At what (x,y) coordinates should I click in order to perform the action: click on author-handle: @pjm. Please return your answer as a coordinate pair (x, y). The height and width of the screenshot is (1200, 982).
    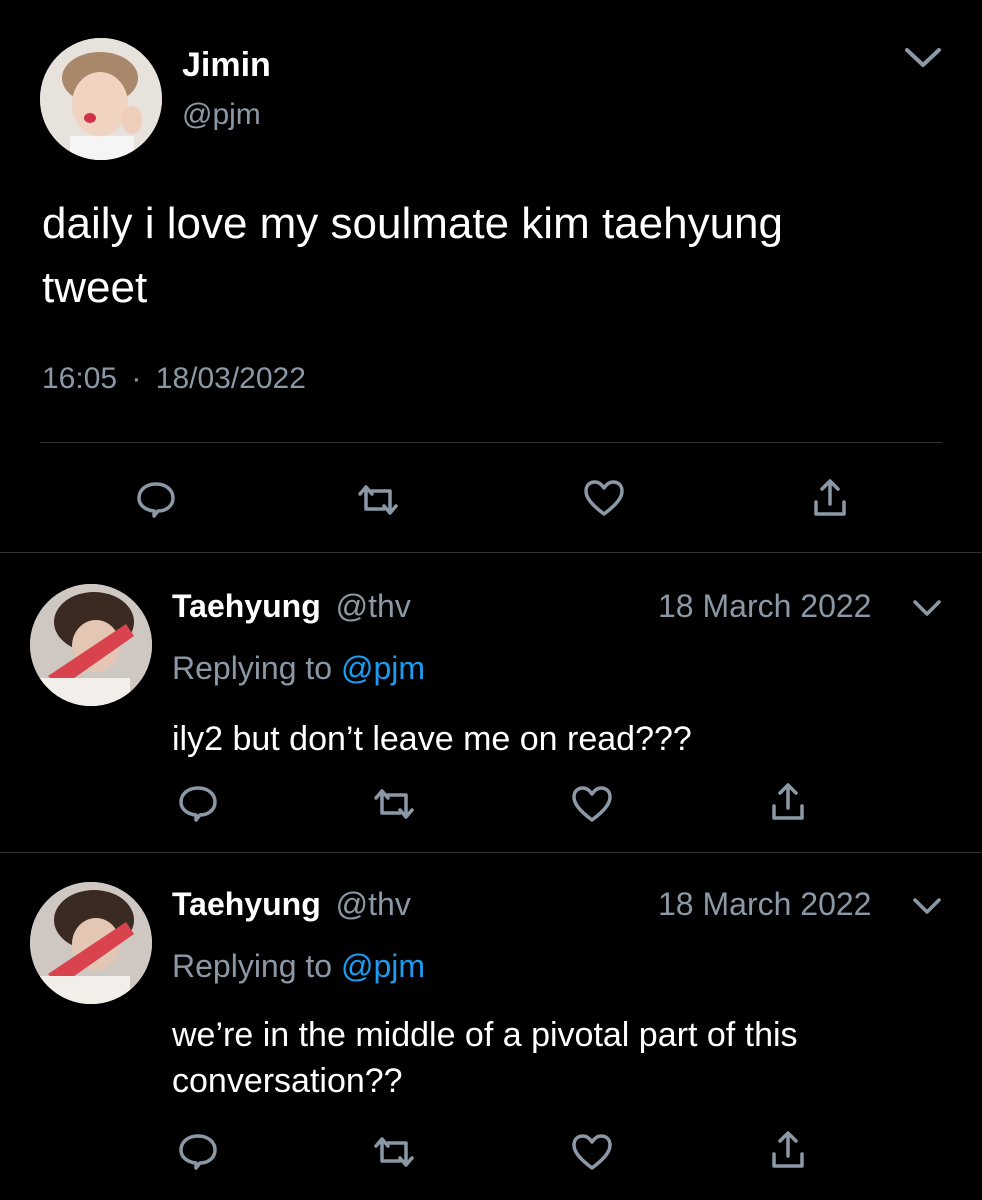
    Looking at the image, I should click on (221, 115).